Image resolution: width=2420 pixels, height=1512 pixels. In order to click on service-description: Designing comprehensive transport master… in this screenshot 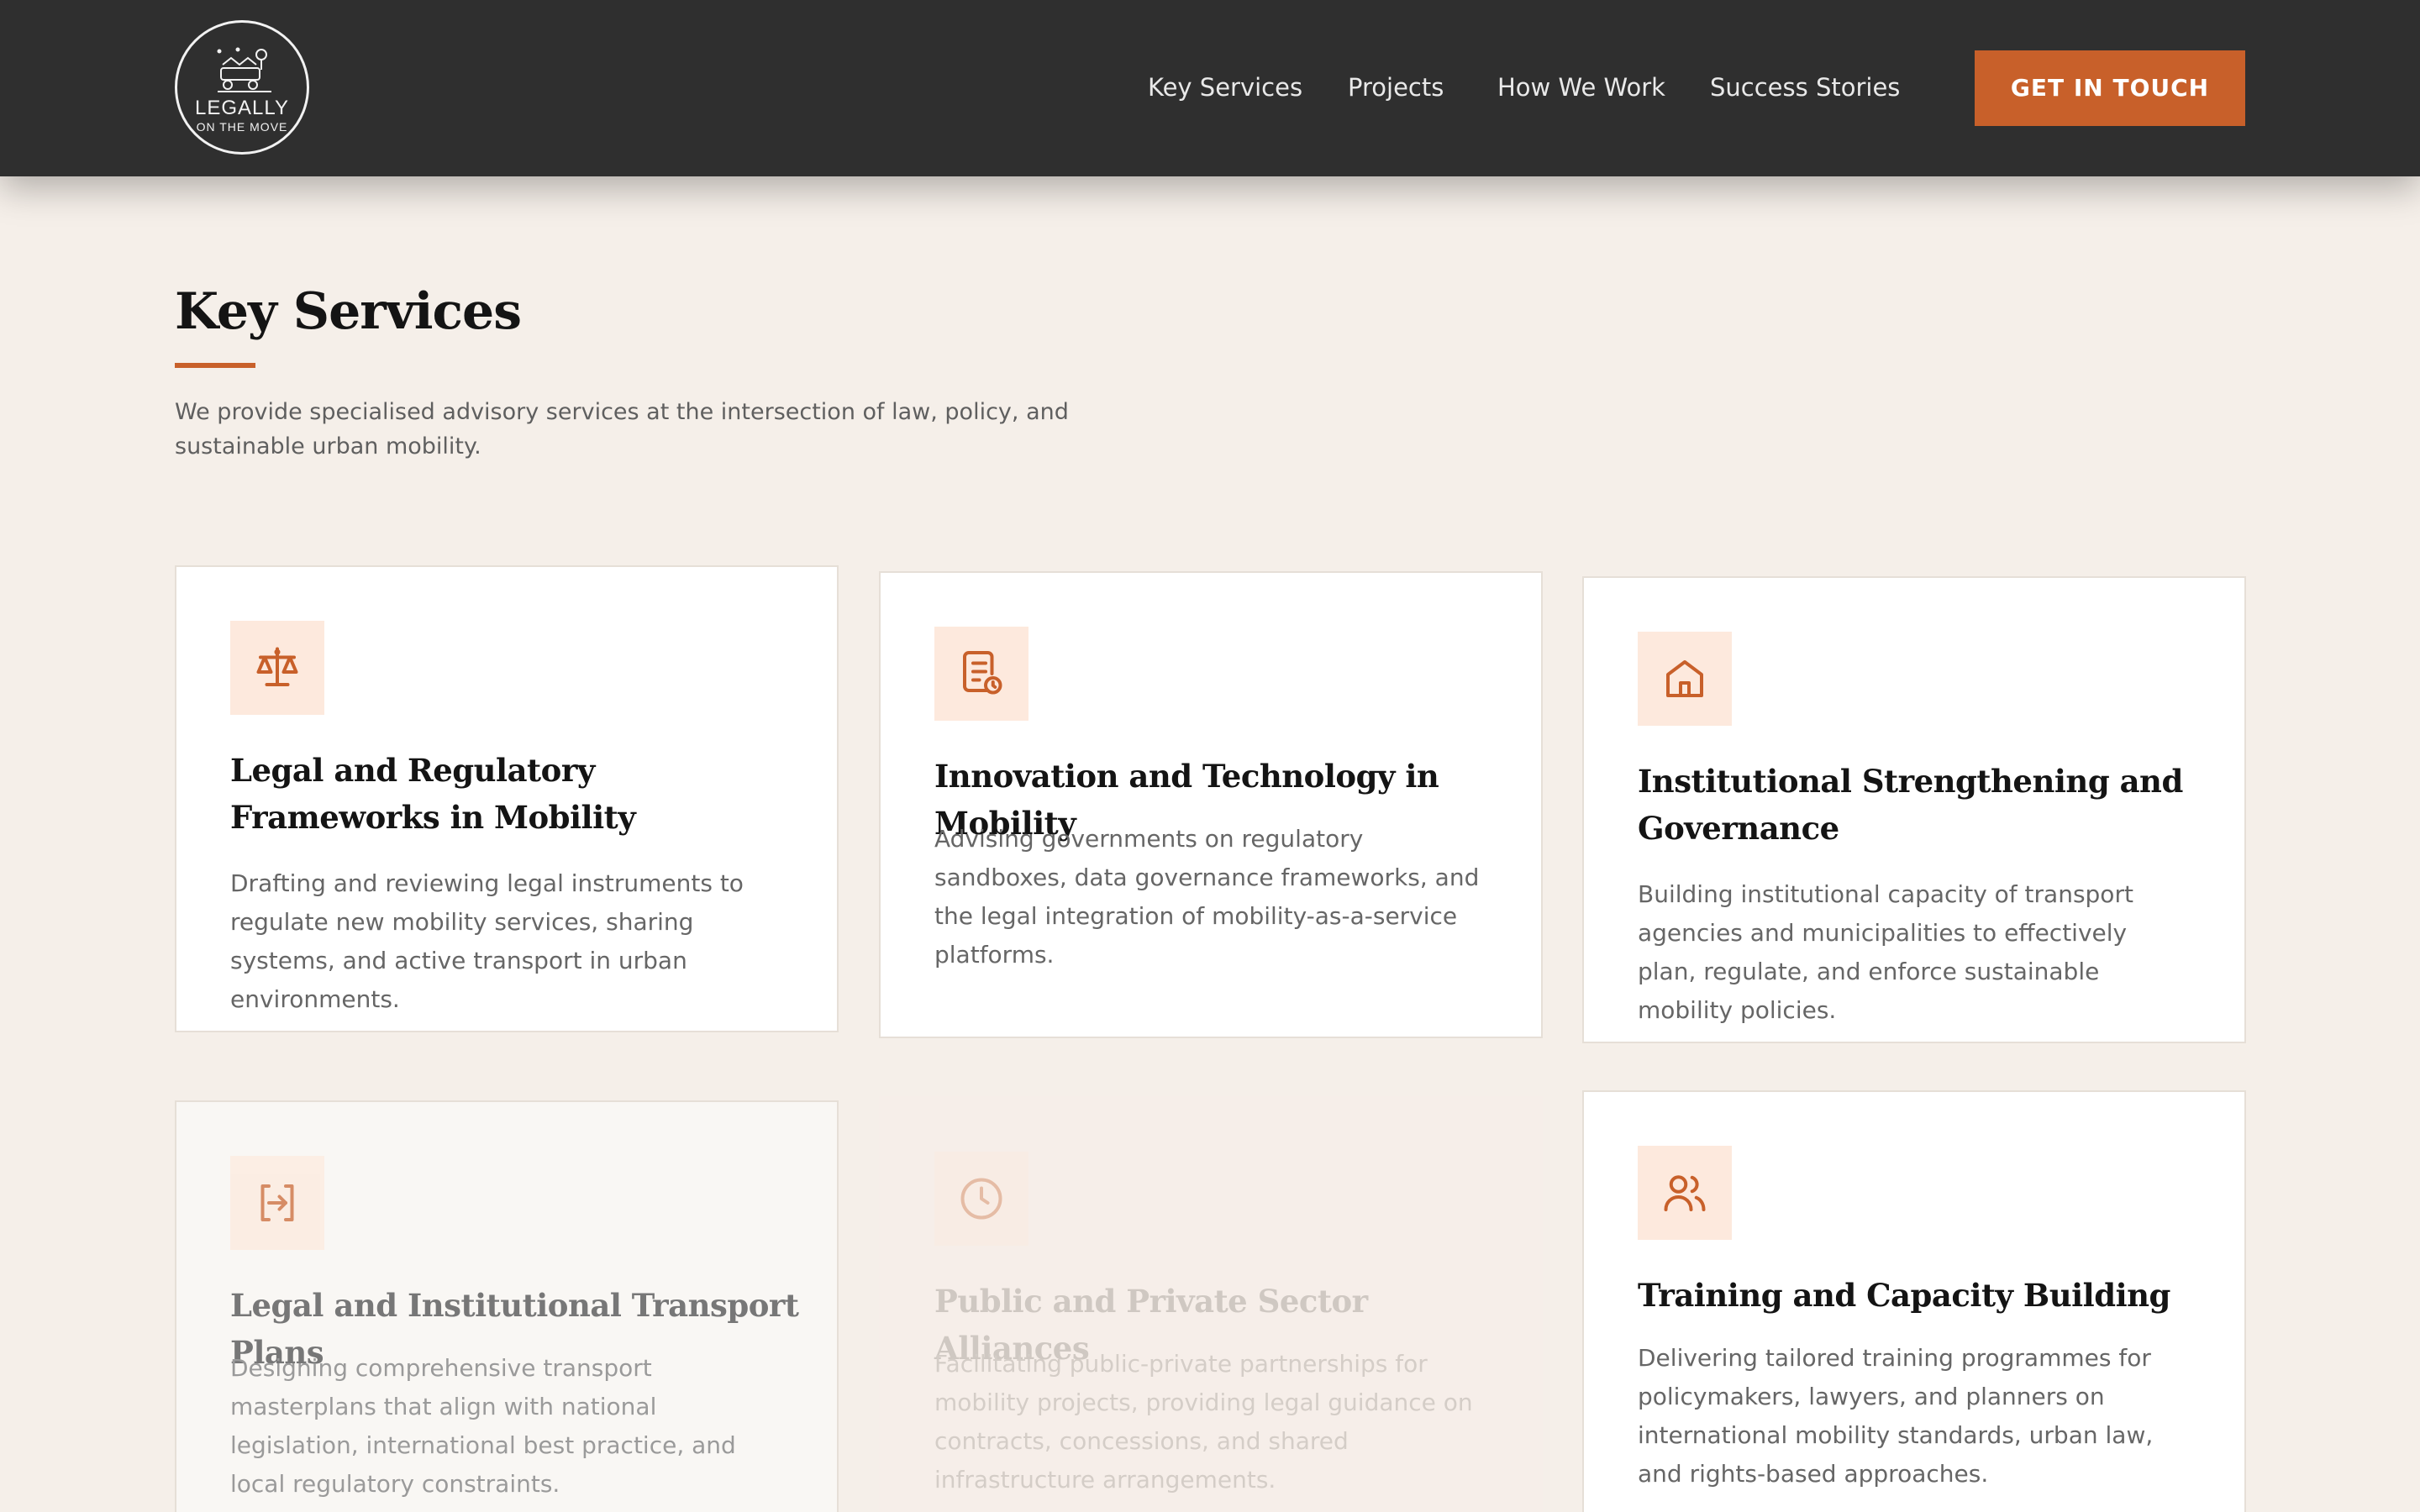, I will do `click(483, 1426)`.